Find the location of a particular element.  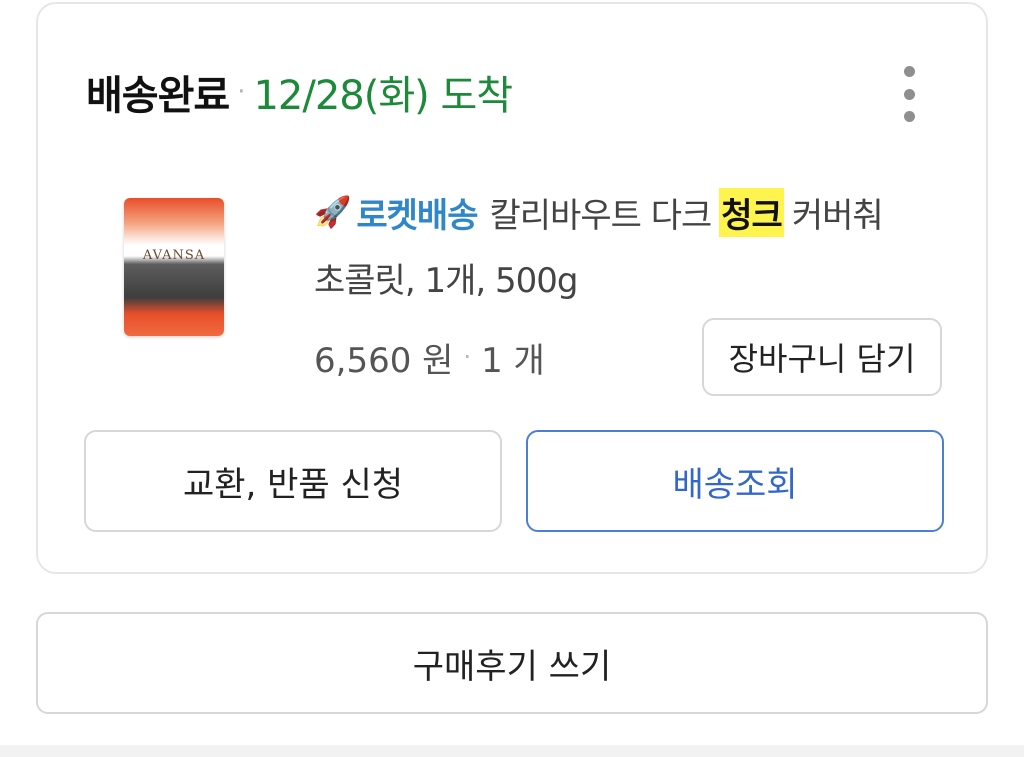

write-review-button: 구매후기 쓰기 is located at coordinates (512, 663).